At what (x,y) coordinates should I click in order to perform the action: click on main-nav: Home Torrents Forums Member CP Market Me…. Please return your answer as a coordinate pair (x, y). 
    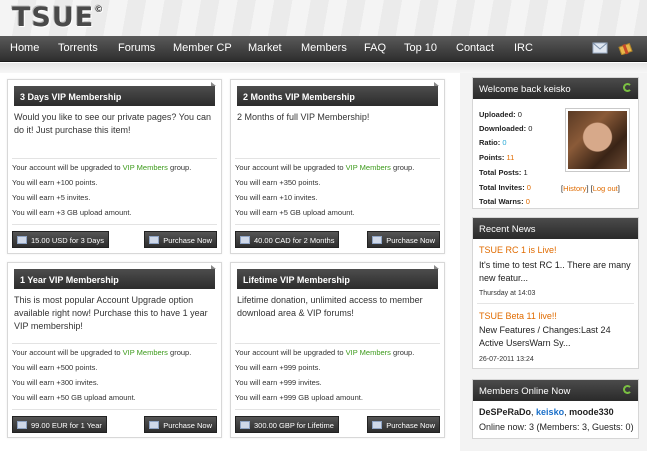
    Looking at the image, I should click on (323, 49).